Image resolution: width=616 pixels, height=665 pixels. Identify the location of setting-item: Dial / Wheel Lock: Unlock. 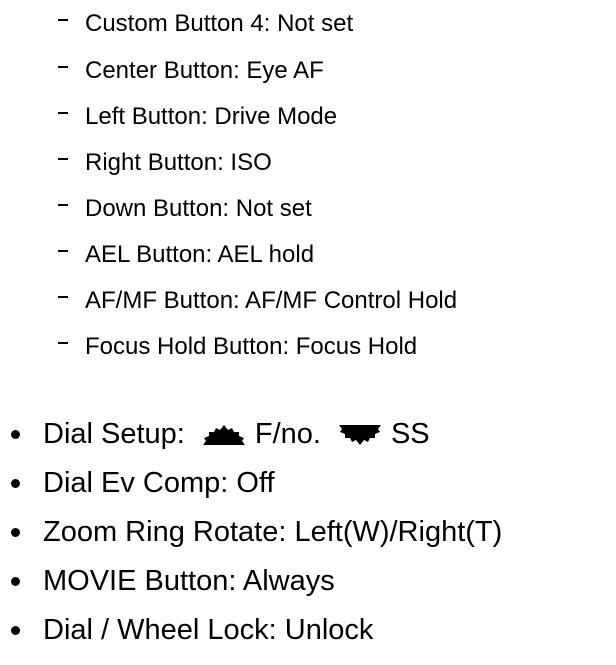
(251, 630).